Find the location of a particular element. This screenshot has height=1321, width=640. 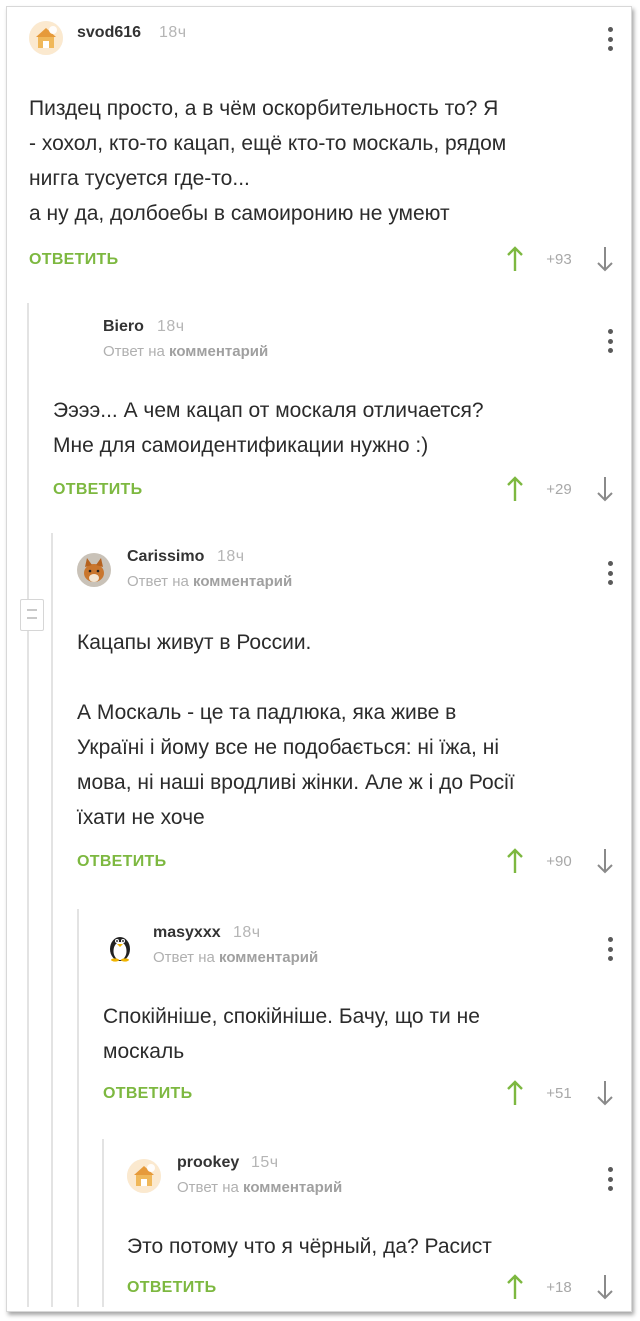

comment-text: Это потому что я чёрный, да? Расист is located at coordinates (309, 1246).